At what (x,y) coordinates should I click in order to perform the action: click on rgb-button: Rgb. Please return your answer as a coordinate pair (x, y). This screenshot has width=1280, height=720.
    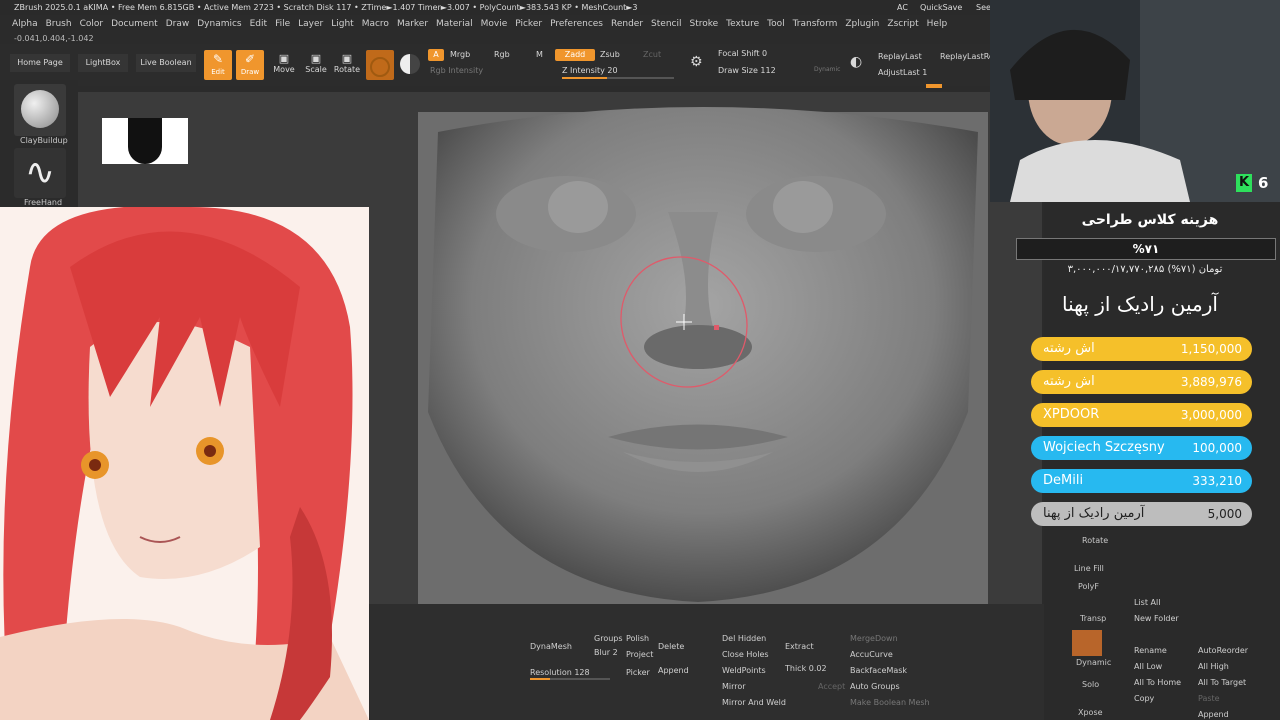
    Looking at the image, I should click on (502, 54).